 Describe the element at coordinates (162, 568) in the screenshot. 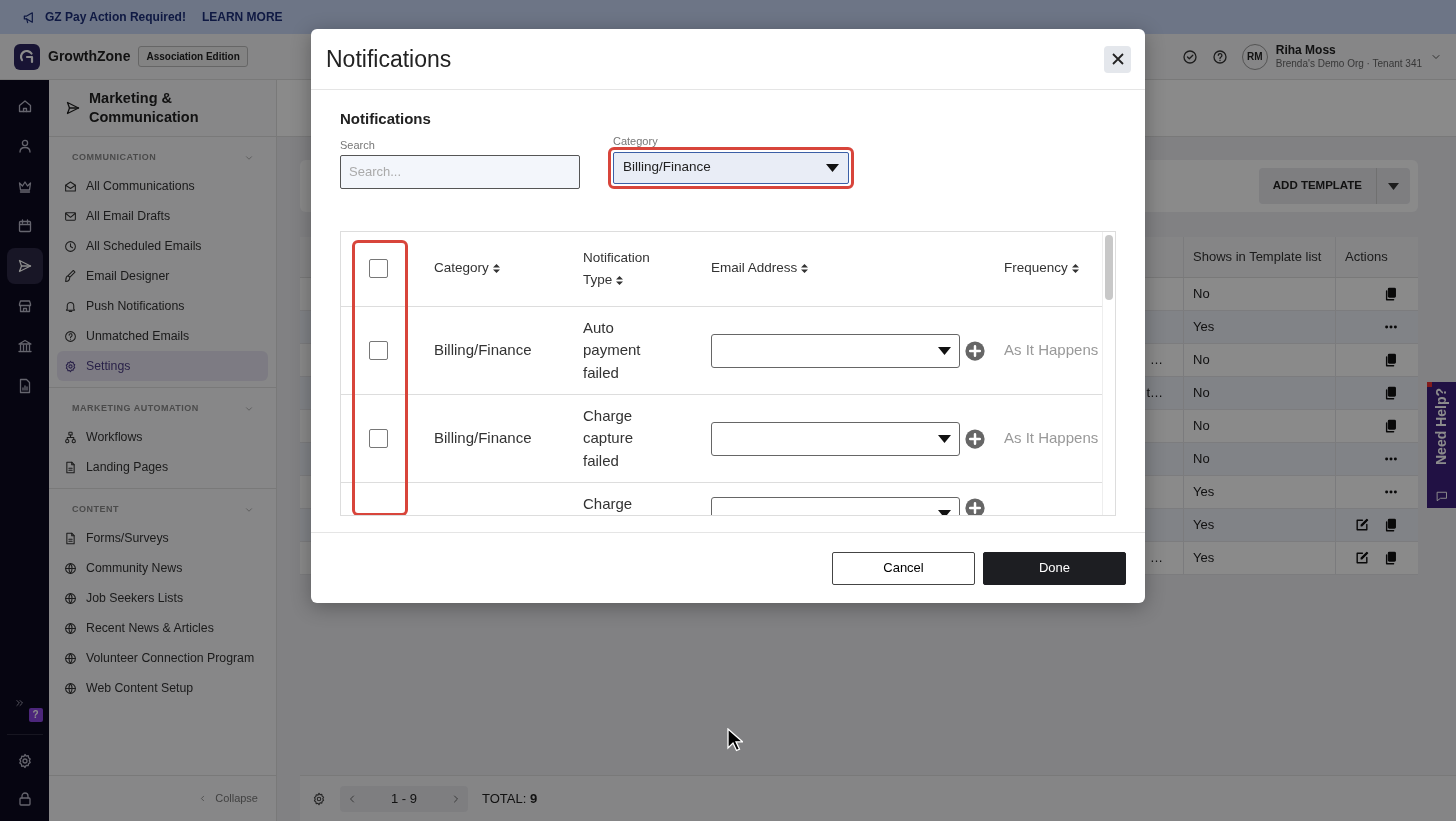

I see `sidebar-item: Community News` at that location.